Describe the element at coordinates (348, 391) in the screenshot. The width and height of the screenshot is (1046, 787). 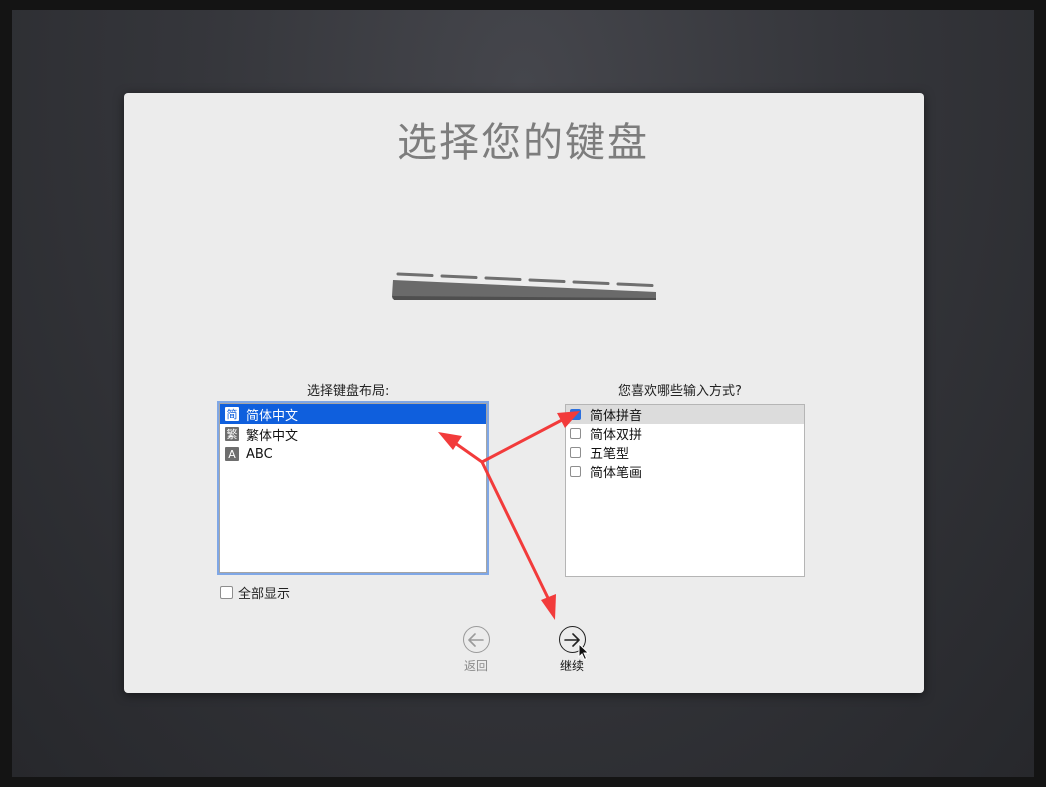
I see `layout-list-label: 选择键盘布局:` at that location.